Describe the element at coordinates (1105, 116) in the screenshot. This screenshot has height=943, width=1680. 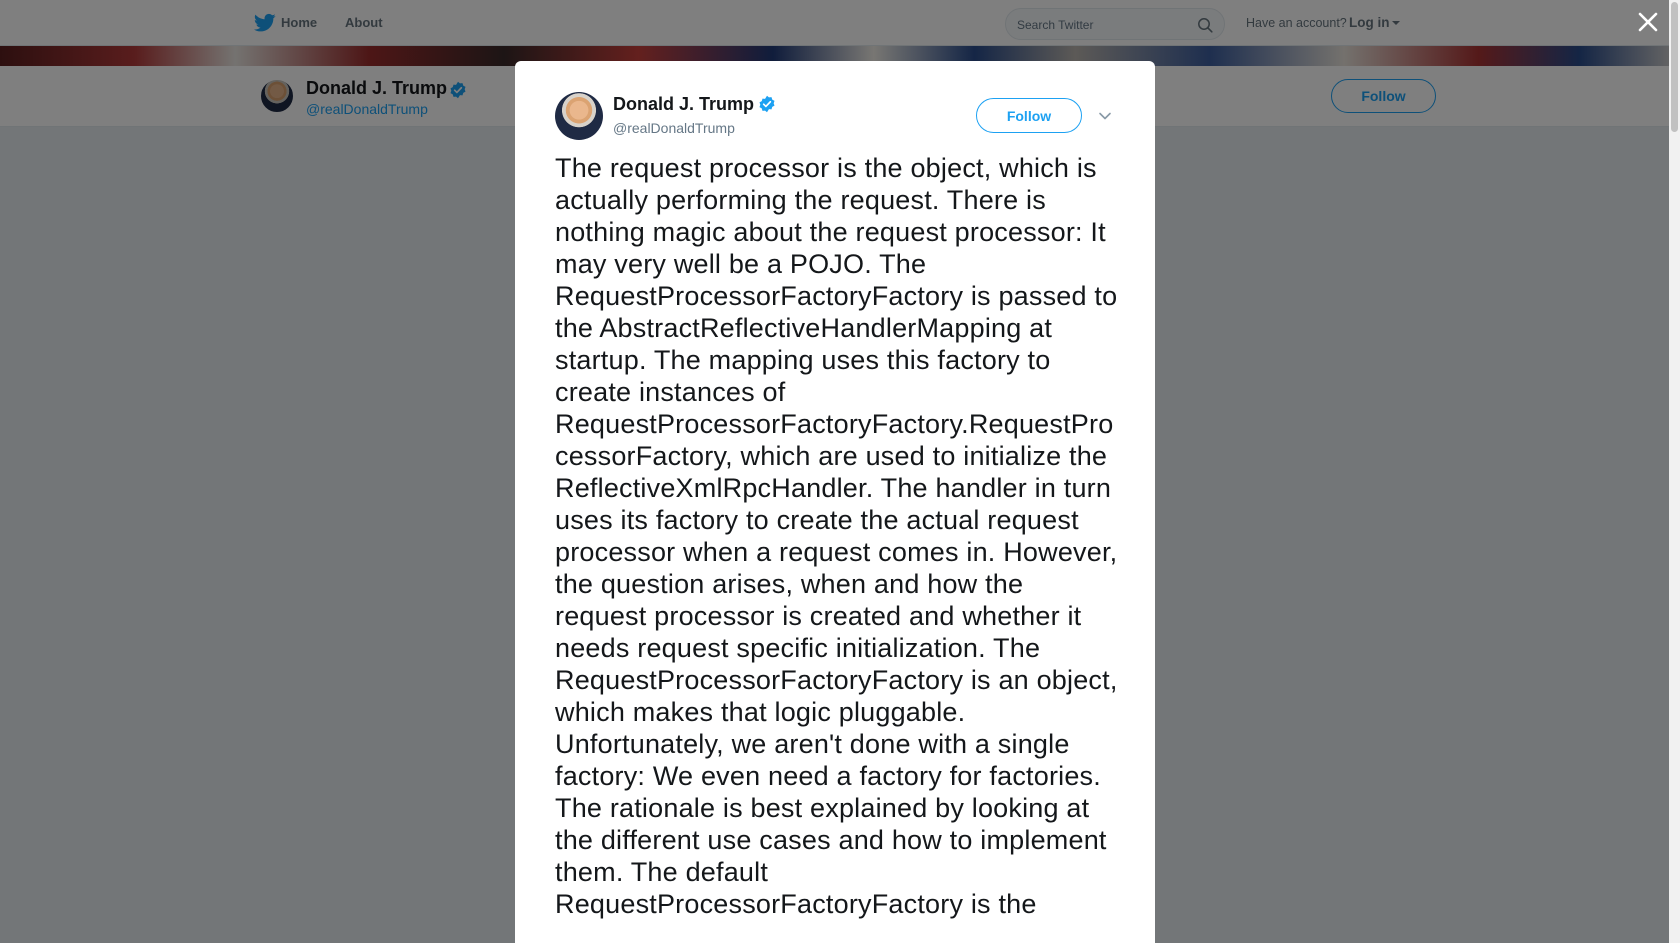
I see `chevron-down-icon` at that location.